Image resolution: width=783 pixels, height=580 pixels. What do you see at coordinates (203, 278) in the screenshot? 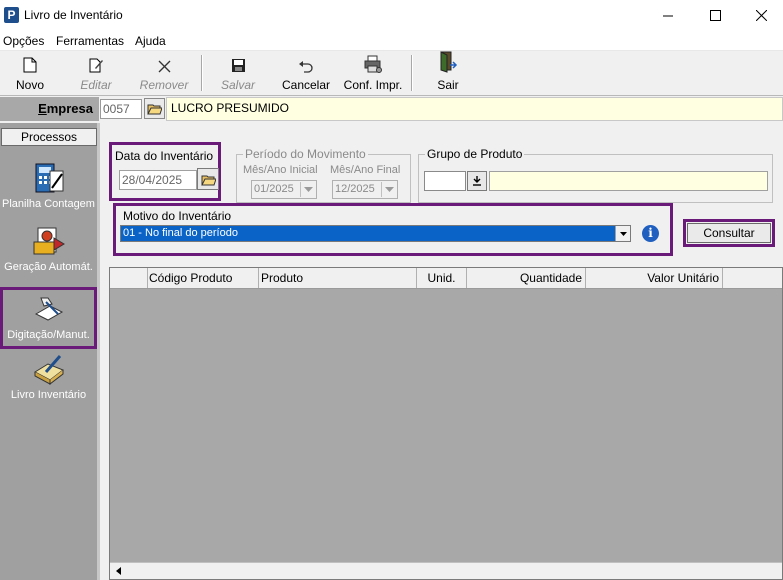
I see `col-codigo-produto: Código Produto` at bounding box center [203, 278].